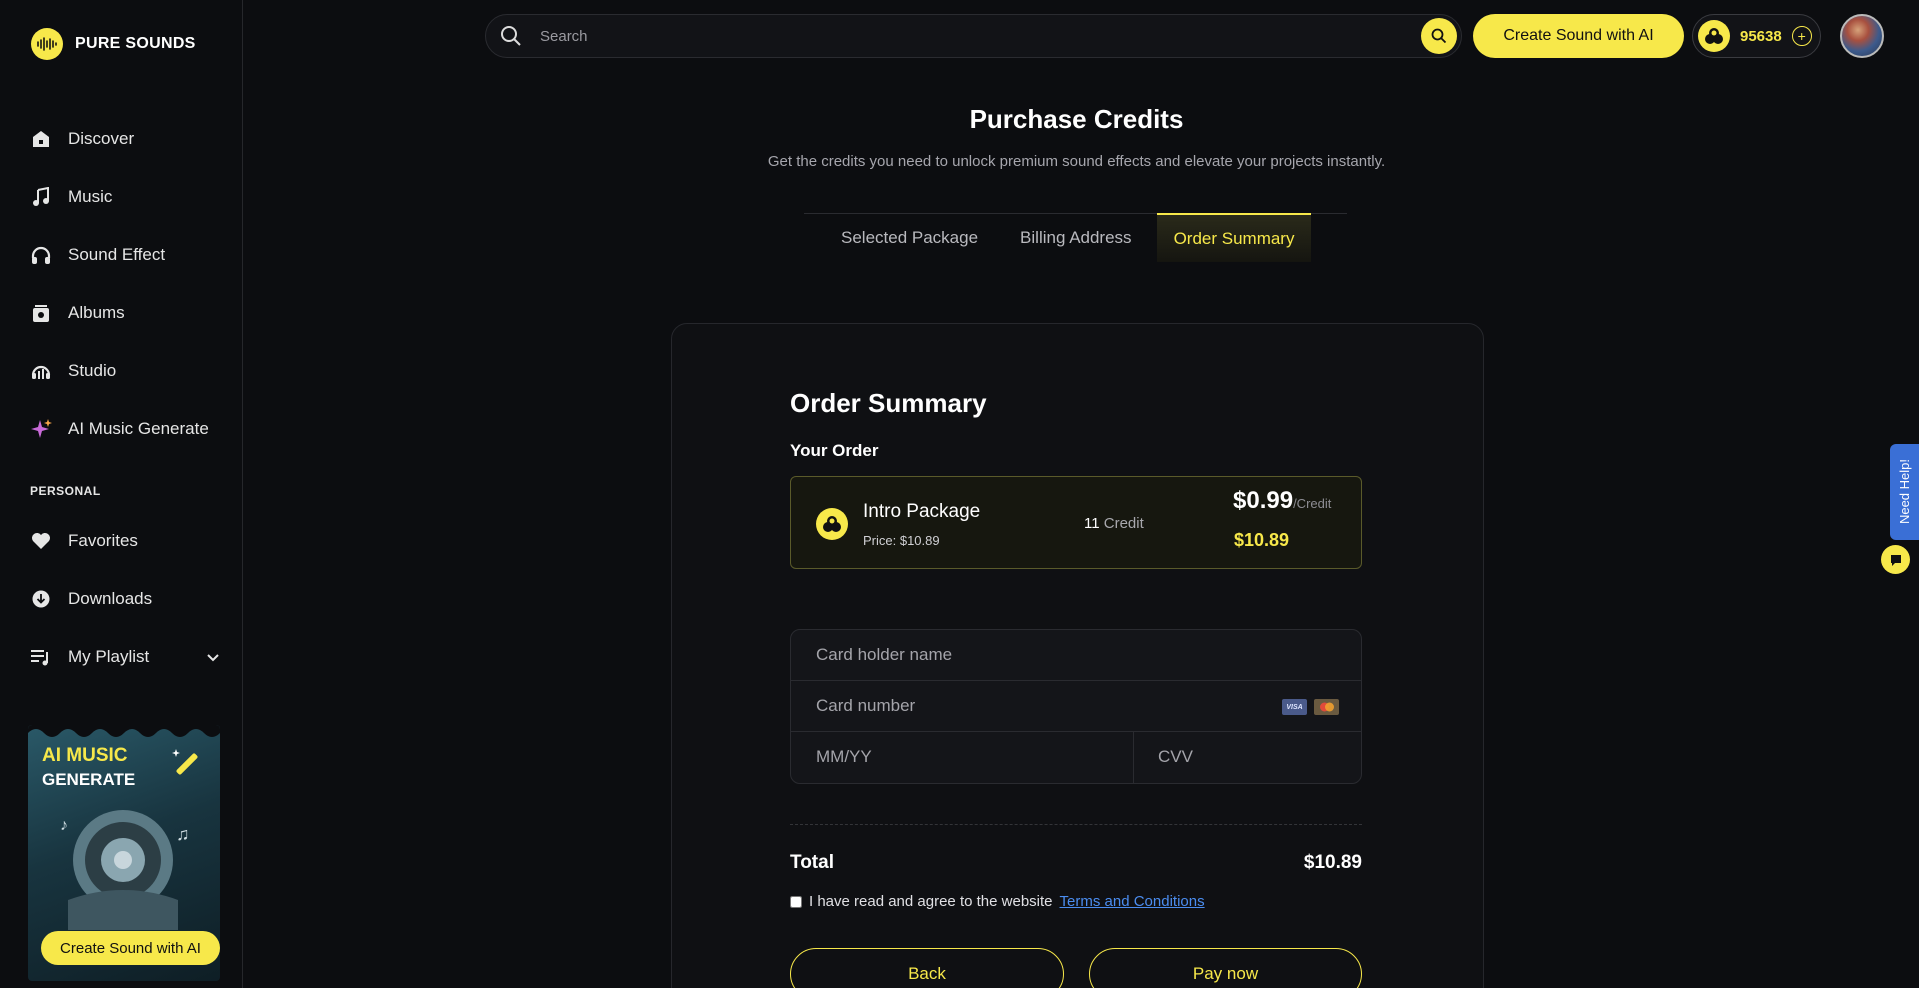 The width and height of the screenshot is (1919, 988). I want to click on speaker-artwork: ♪ ♫, so click(125, 870).